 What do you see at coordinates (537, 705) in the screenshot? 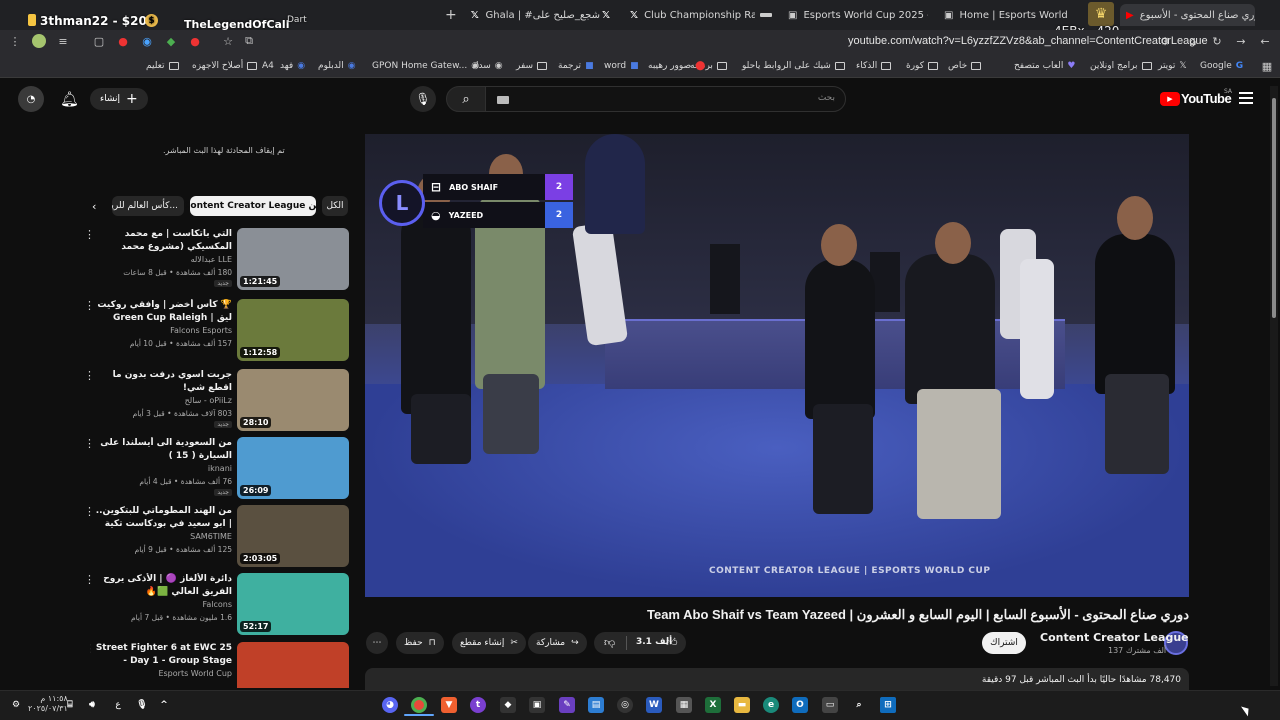
I see `store-icon: ▣` at bounding box center [537, 705].